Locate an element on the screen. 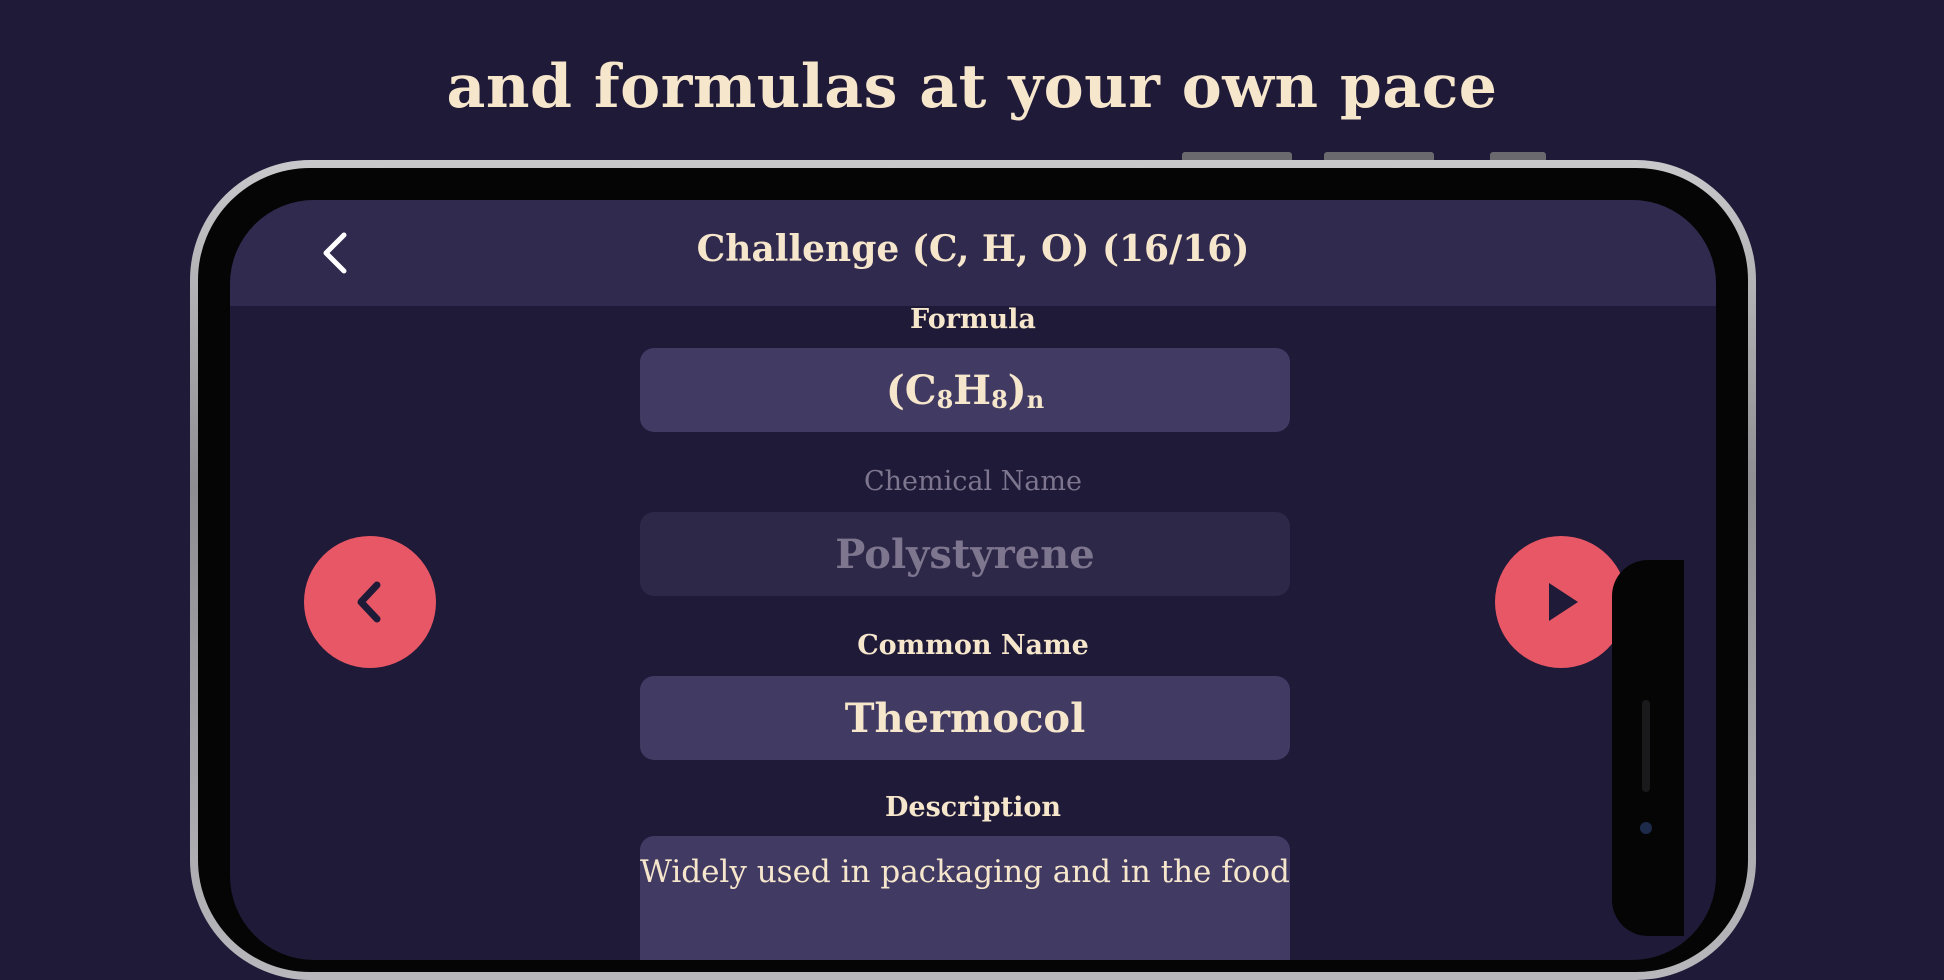 This screenshot has width=1944, height=980. phone-speaker is located at coordinates (1646, 746).